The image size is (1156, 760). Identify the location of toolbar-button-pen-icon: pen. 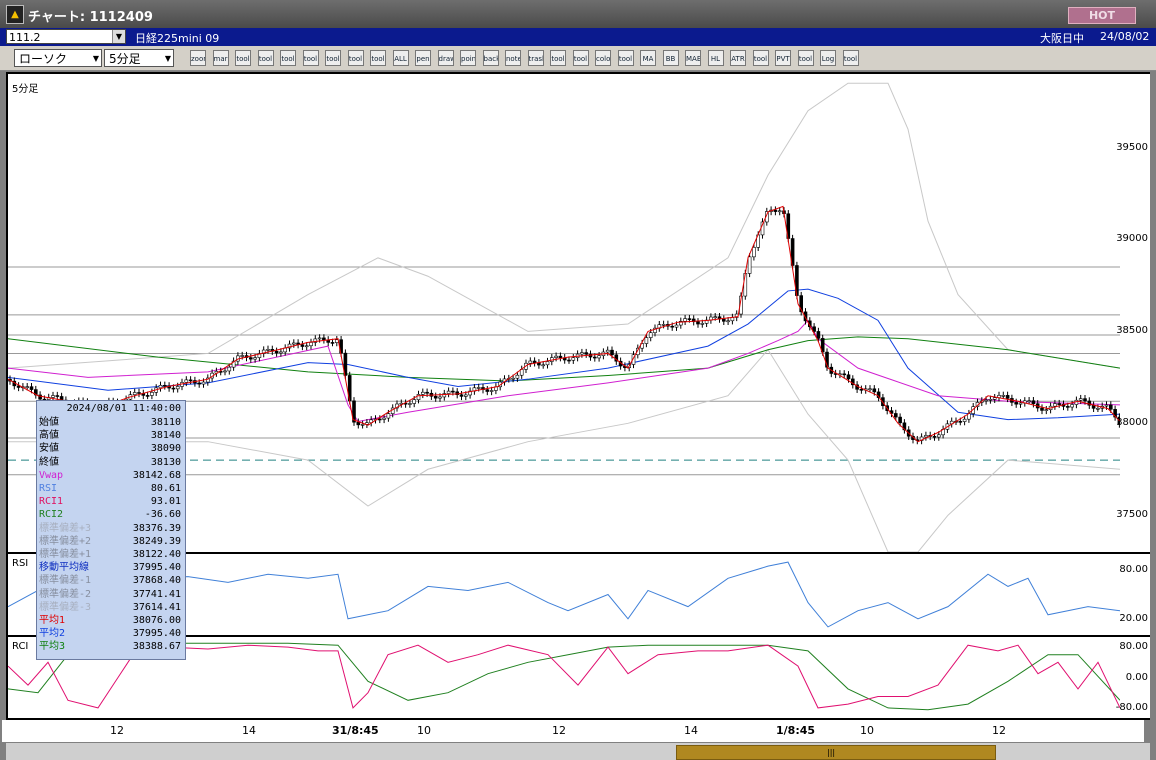
(423, 58).